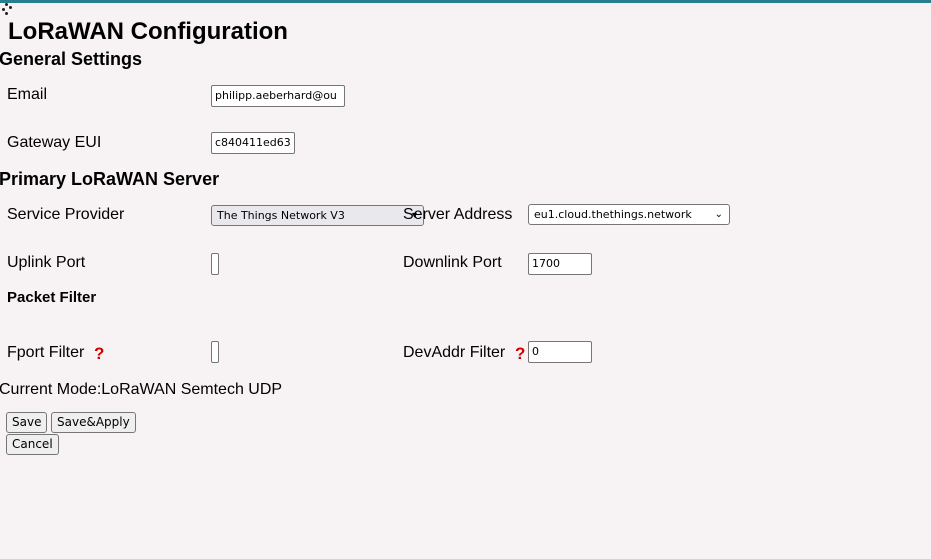 This screenshot has width=931, height=559. Describe the element at coordinates (465, 1) in the screenshot. I see `top-accent-line` at that location.